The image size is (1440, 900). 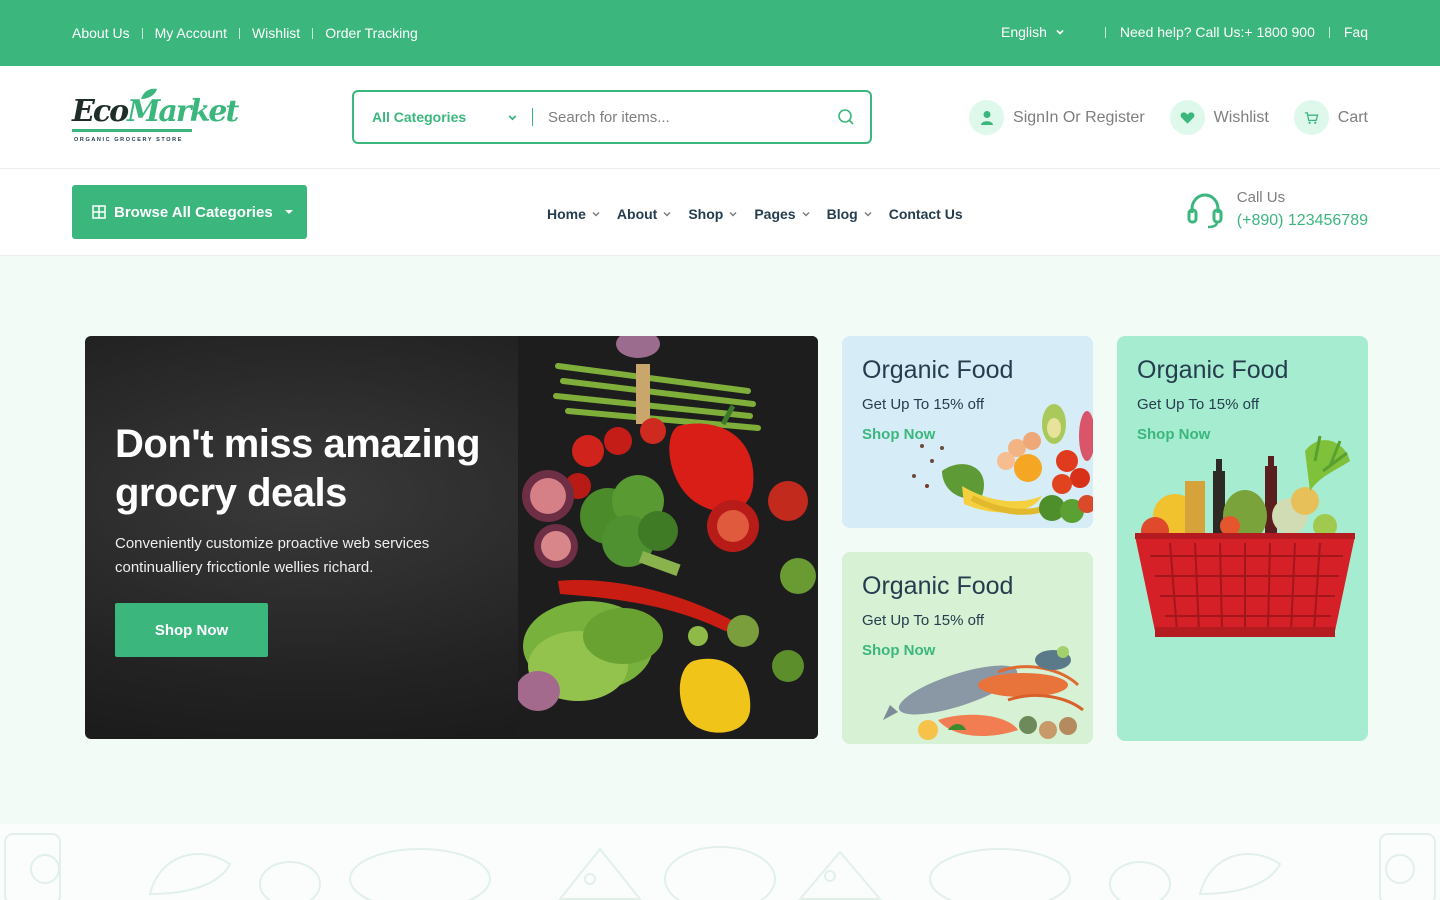 What do you see at coordinates (967, 648) in the screenshot?
I see `promo-card-seafood: Organic Food Get Up To 15% off Shop Now` at bounding box center [967, 648].